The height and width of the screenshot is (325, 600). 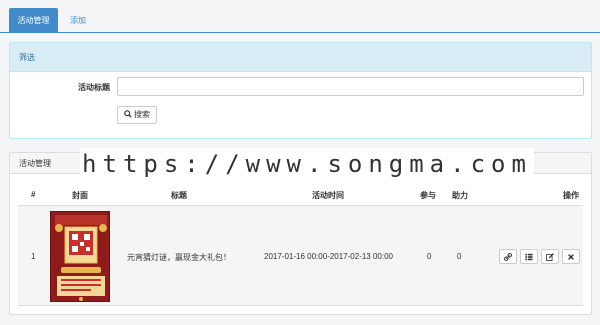 What do you see at coordinates (179, 257) in the screenshot?
I see `row-title: 元宵猜灯谜，赢现金大礼包！` at bounding box center [179, 257].